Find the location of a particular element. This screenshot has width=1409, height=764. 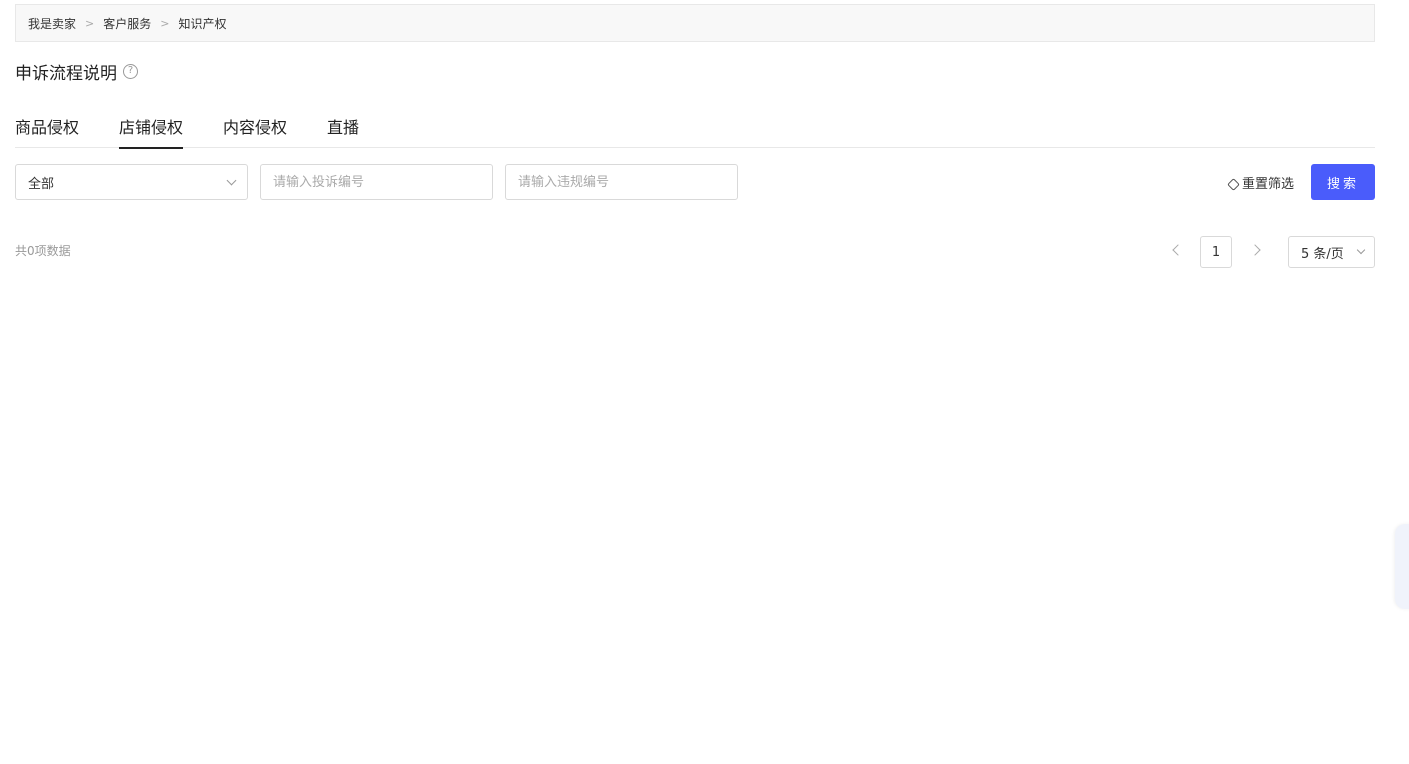

question-circle-icon: ? is located at coordinates (130, 71).